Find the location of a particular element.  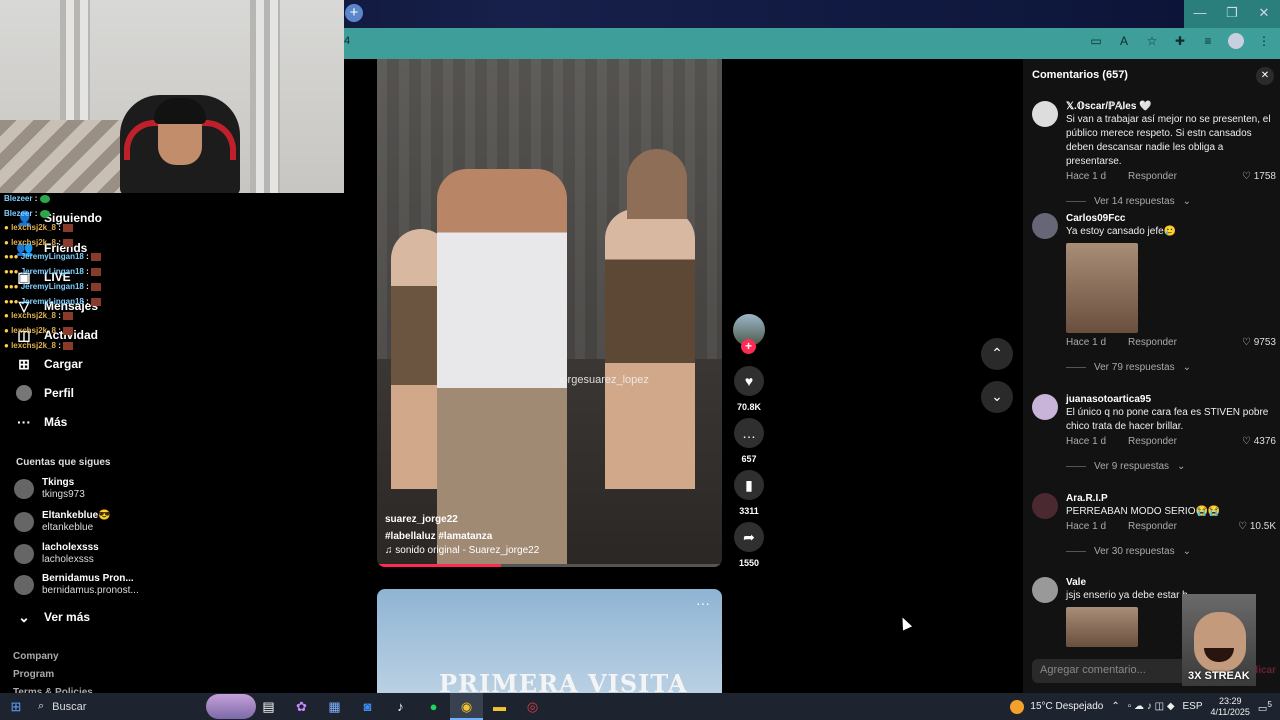

spotify-icon: ● is located at coordinates (433, 706).